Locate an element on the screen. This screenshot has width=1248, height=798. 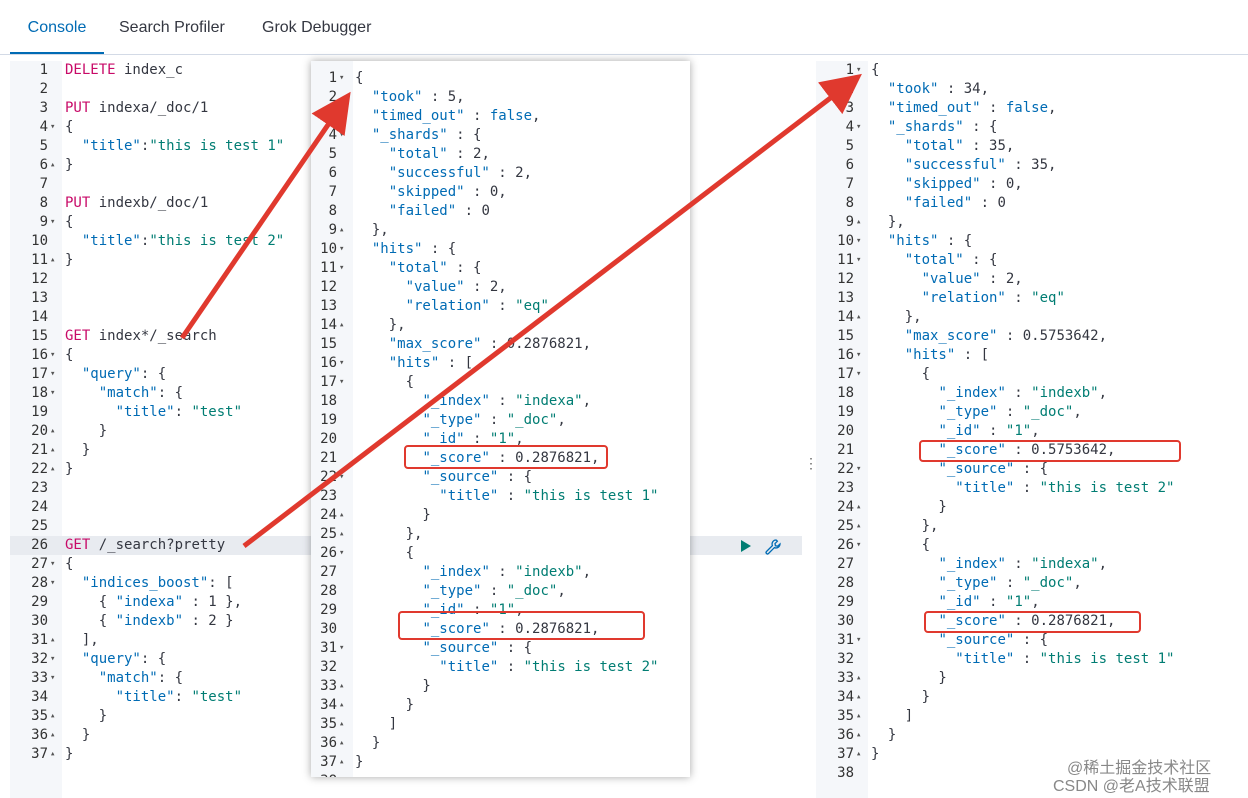
arrow-to-previous-response is located at coordinates (265, 215).